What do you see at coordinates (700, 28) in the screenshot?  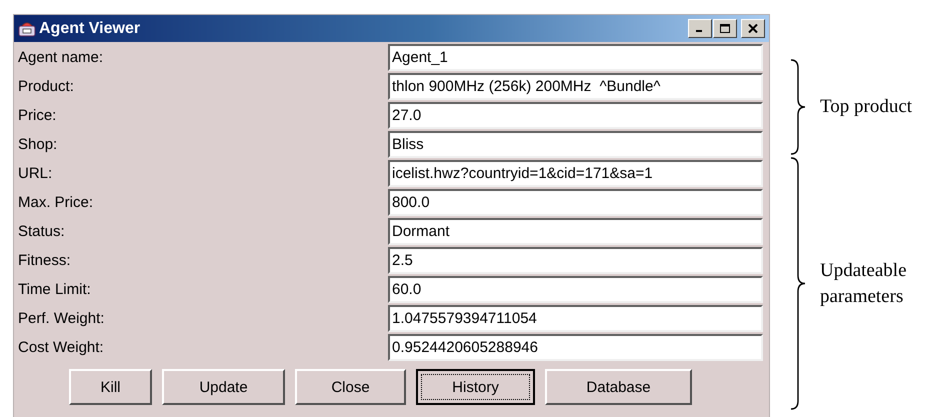 I see `minimize-button` at bounding box center [700, 28].